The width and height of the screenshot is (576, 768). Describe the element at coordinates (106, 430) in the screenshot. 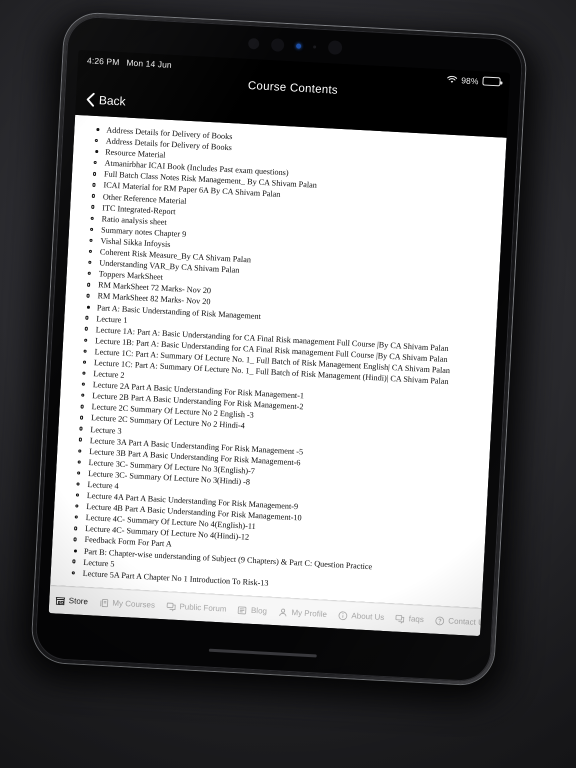

I see `toc-item-label: Lecture 3` at that location.